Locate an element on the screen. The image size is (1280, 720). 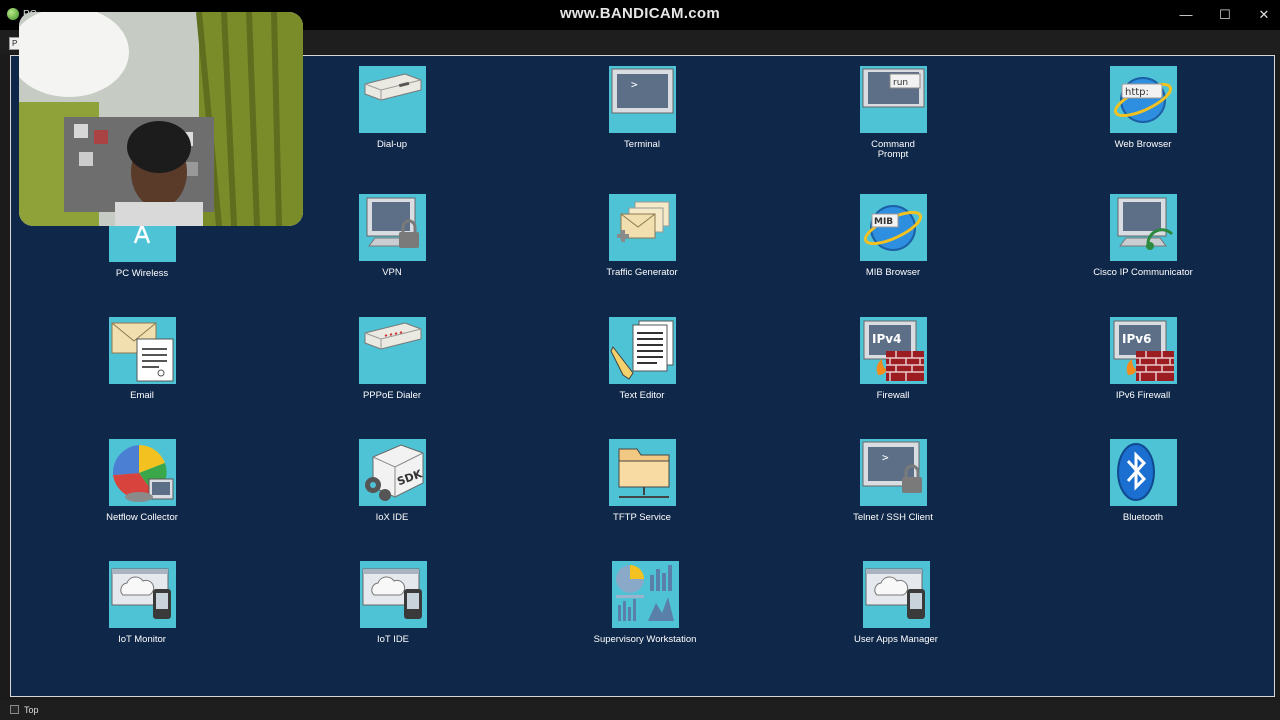
svg-text: run is located at coordinates (900, 83).